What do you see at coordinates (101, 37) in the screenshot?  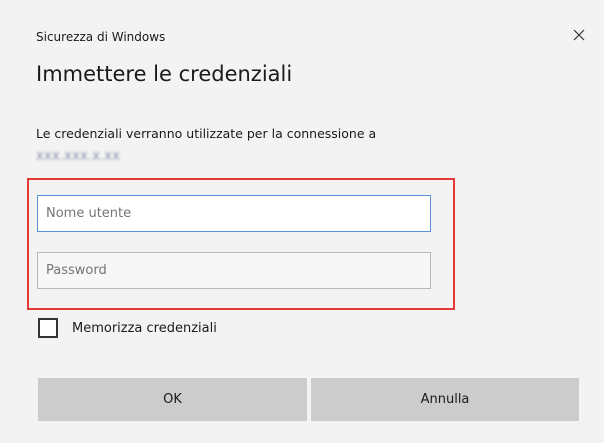 I see `window-title: Sicurezza di Windows` at bounding box center [101, 37].